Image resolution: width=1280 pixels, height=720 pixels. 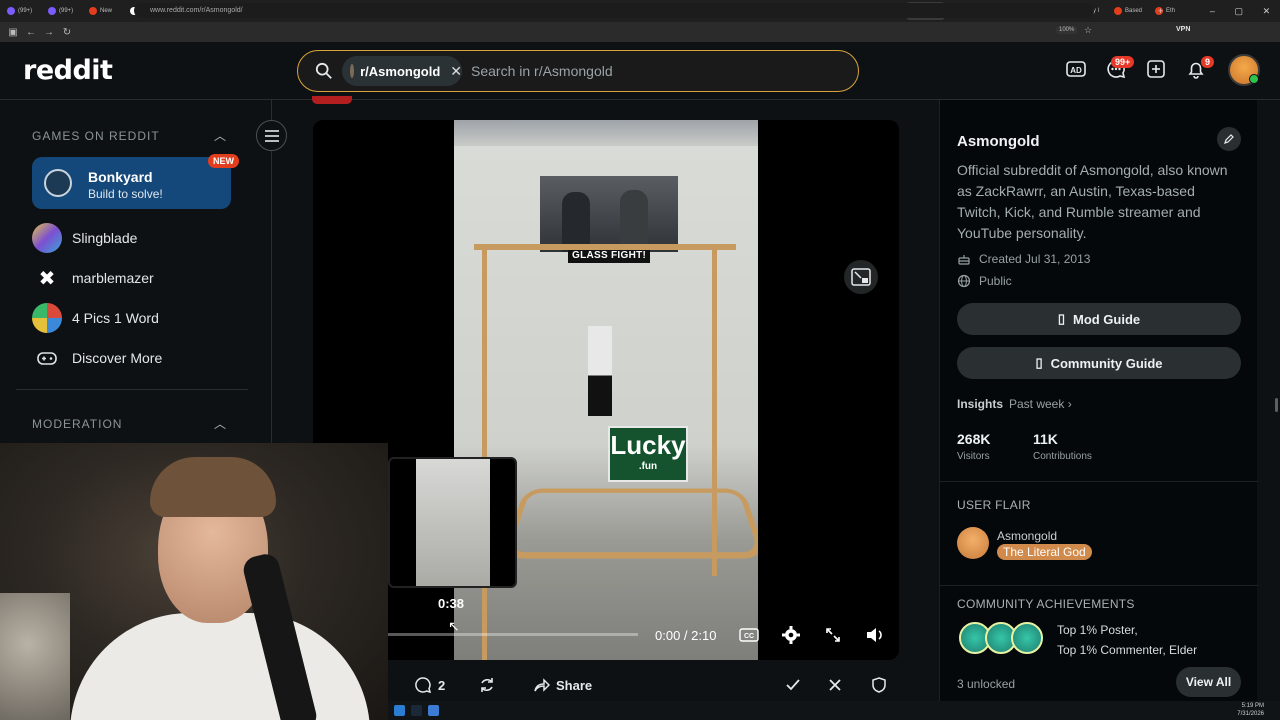 What do you see at coordinates (1208, 62) in the screenshot?
I see `notification-badge: 9` at bounding box center [1208, 62].